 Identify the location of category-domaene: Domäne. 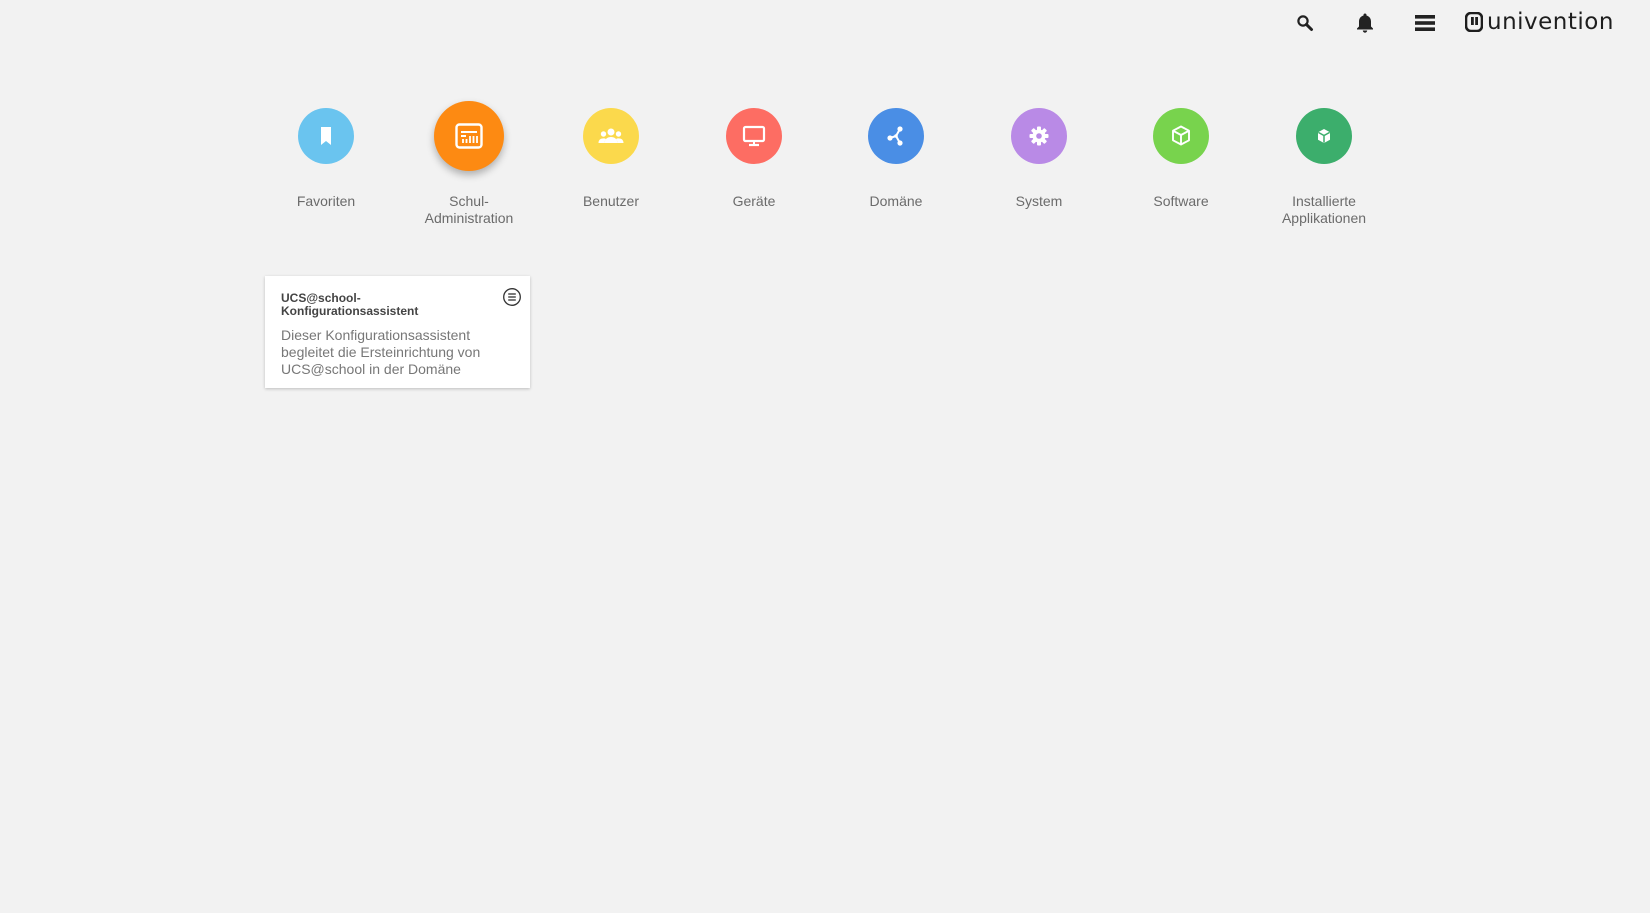
(896, 154).